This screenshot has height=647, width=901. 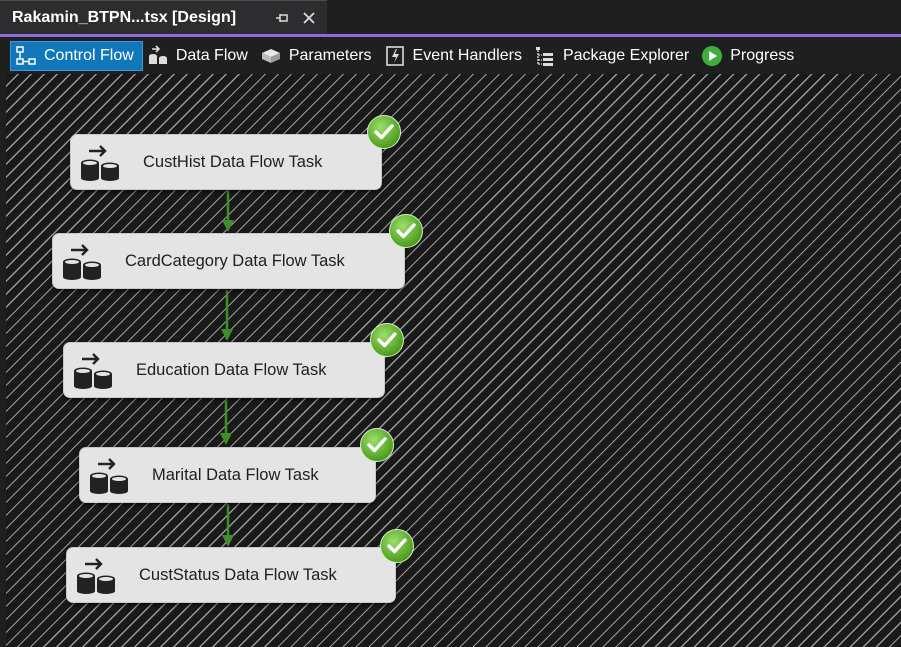 I want to click on task-label: CustHist Data Flow Task, so click(x=233, y=161).